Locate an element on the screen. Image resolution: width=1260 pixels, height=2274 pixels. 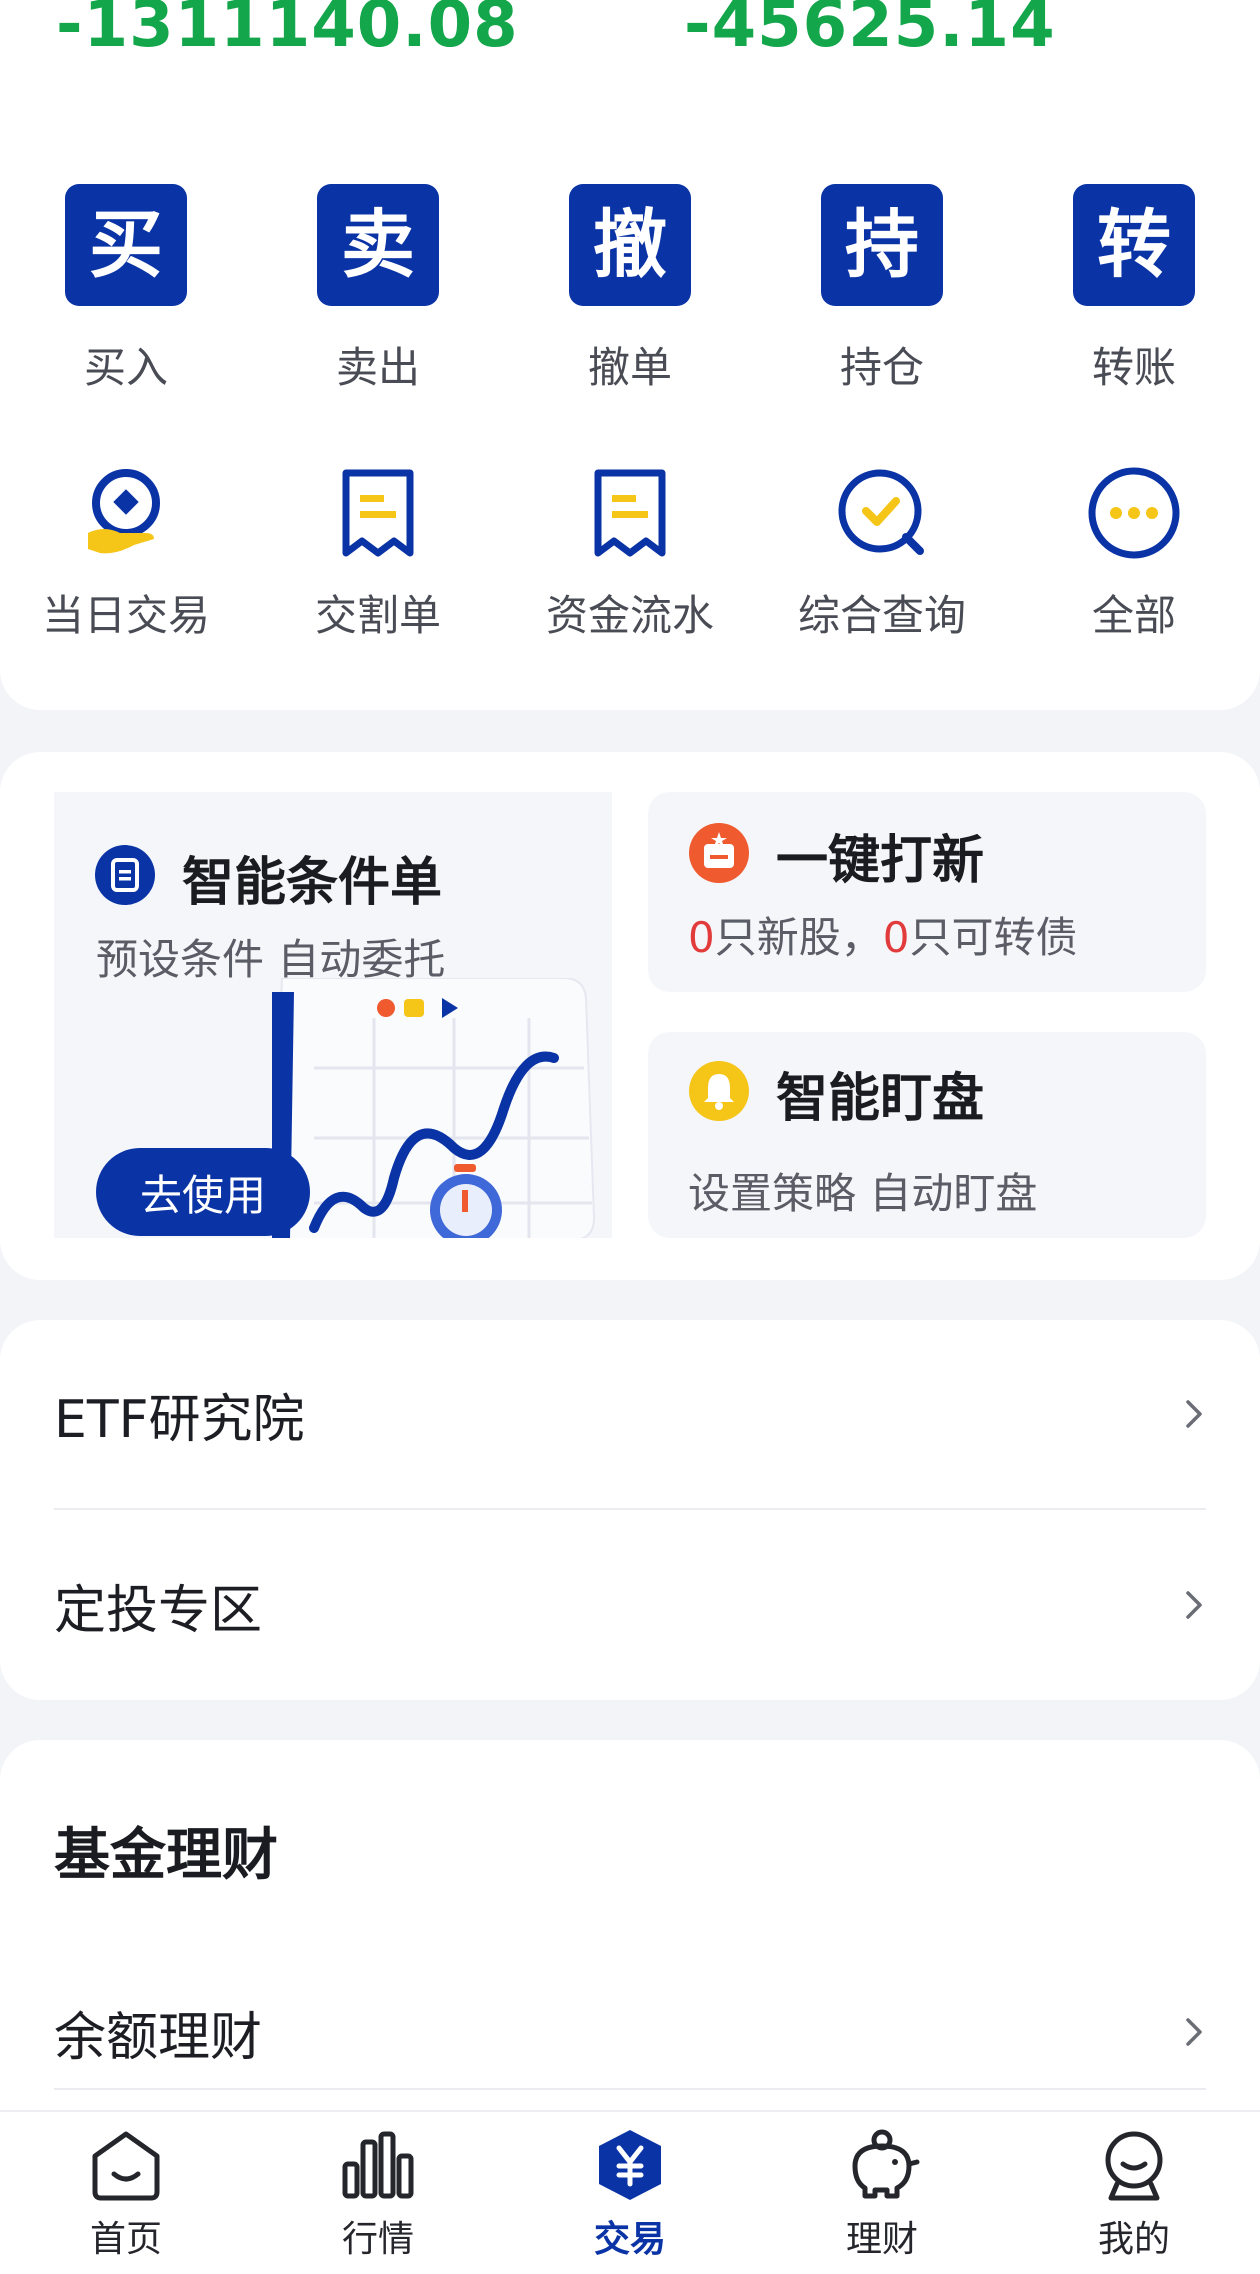
tab-home-label: 首页 is located at coordinates (125, 2239).